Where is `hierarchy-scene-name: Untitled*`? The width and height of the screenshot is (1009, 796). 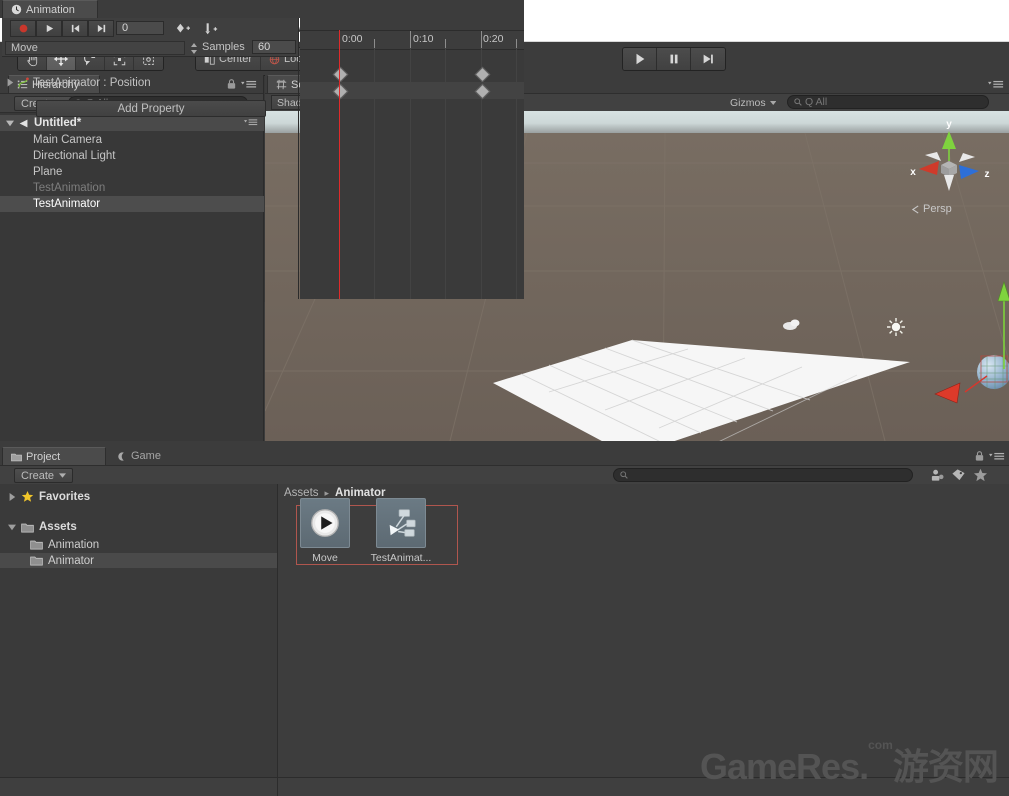
hierarchy-scene-name: Untitled* is located at coordinates (58, 123).